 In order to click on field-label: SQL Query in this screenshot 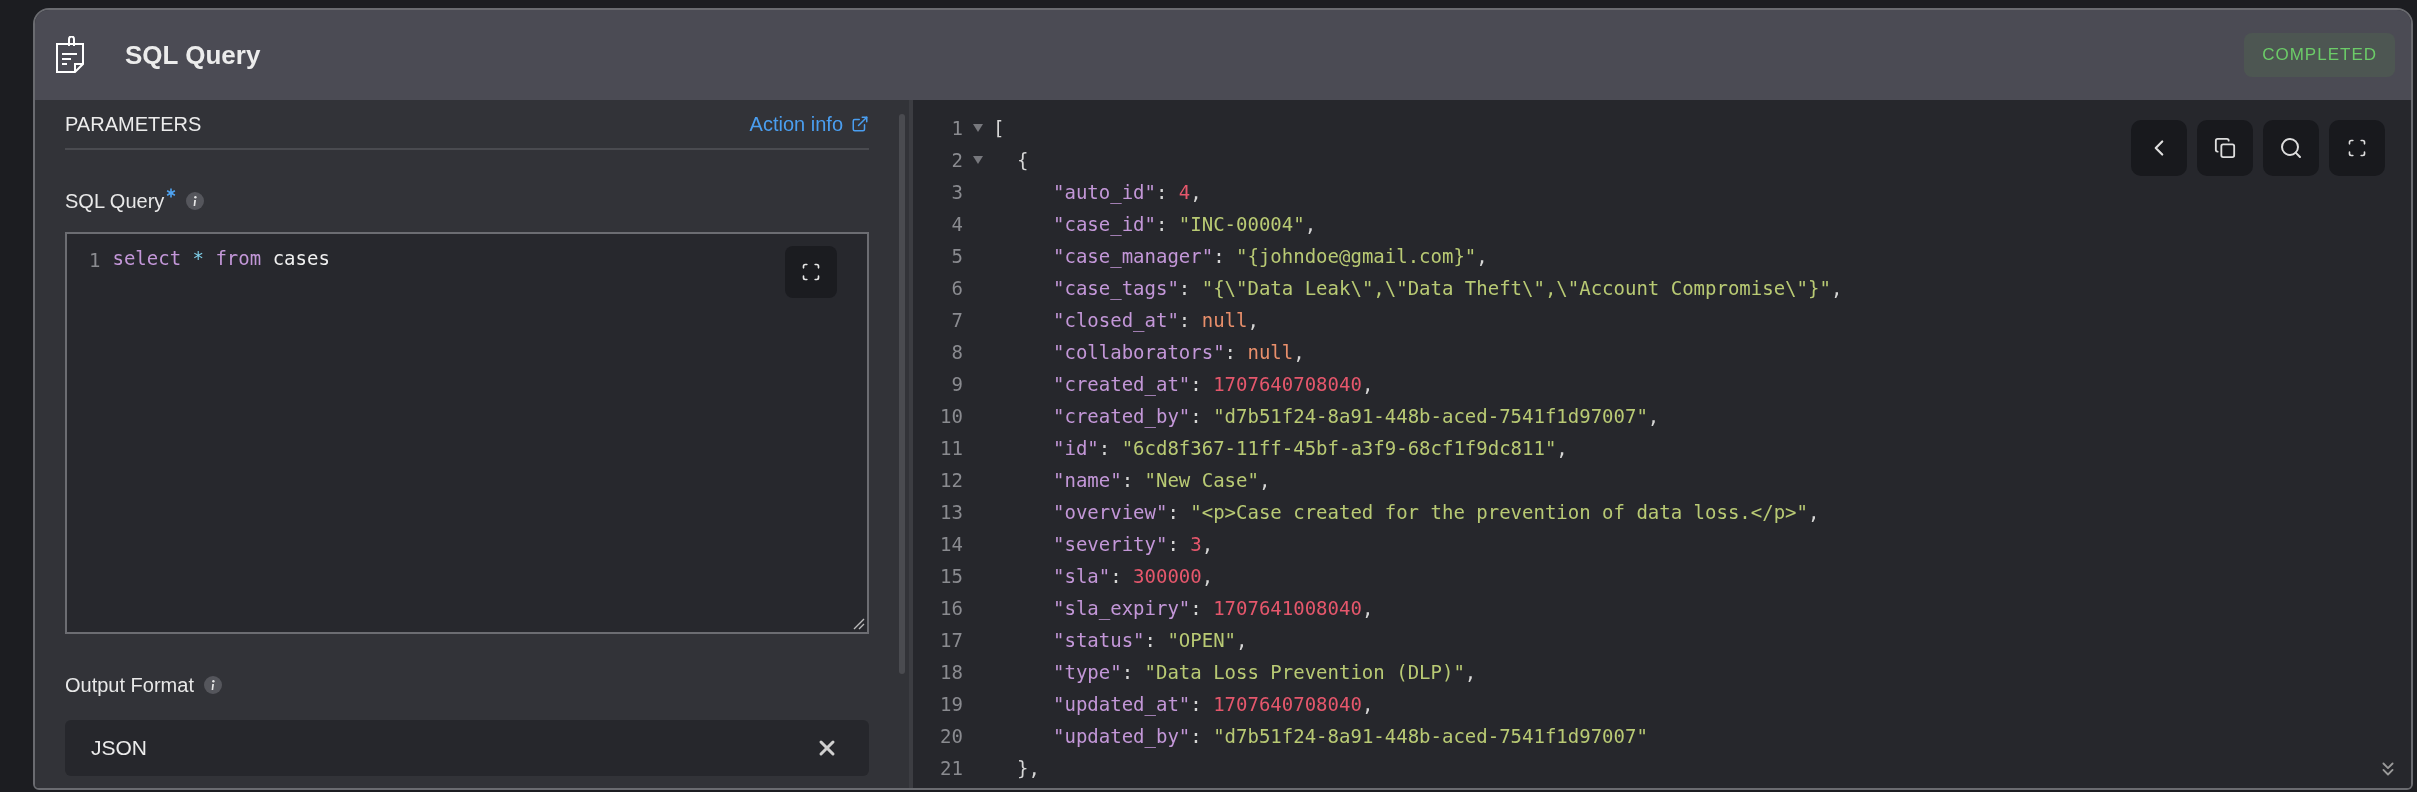, I will do `click(115, 201)`.